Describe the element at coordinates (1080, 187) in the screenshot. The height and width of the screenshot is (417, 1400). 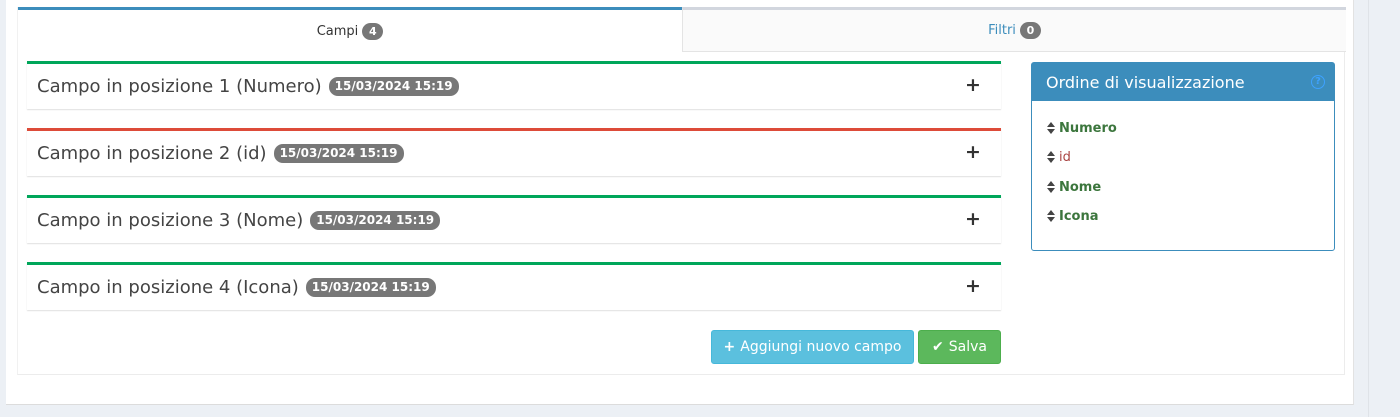
I see `order-item-label: Nome` at that location.